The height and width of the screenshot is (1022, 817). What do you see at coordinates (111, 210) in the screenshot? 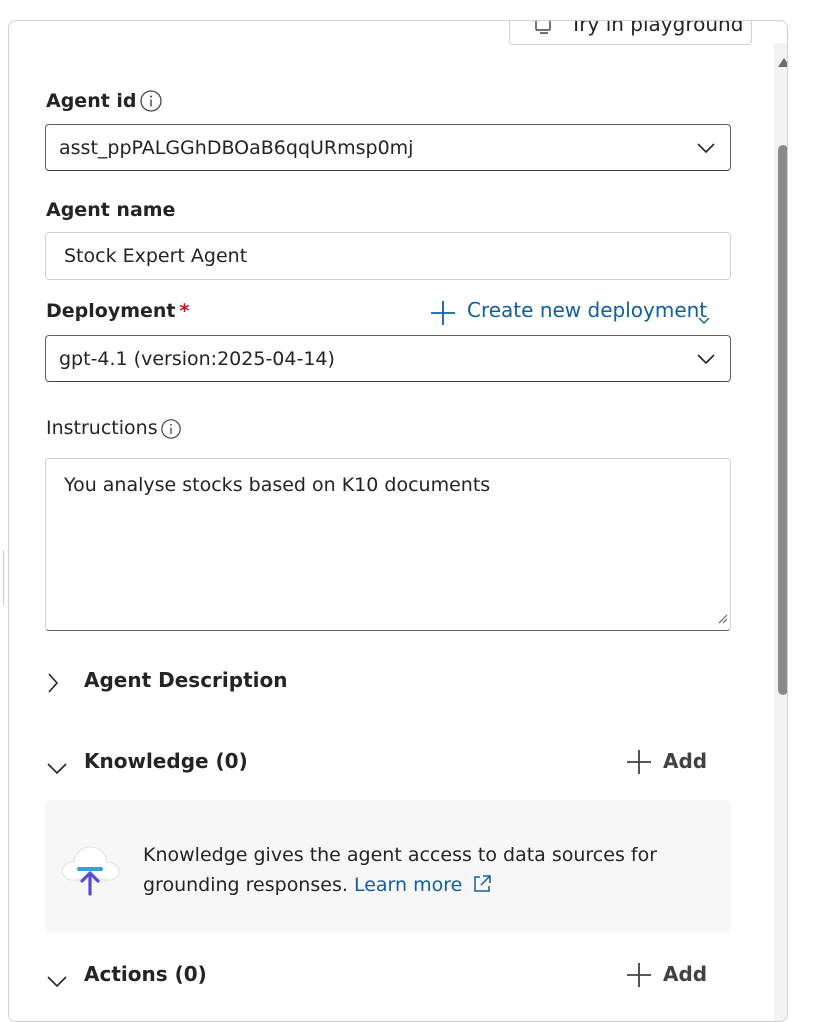
I see `agent-name-label: Agent name` at bounding box center [111, 210].